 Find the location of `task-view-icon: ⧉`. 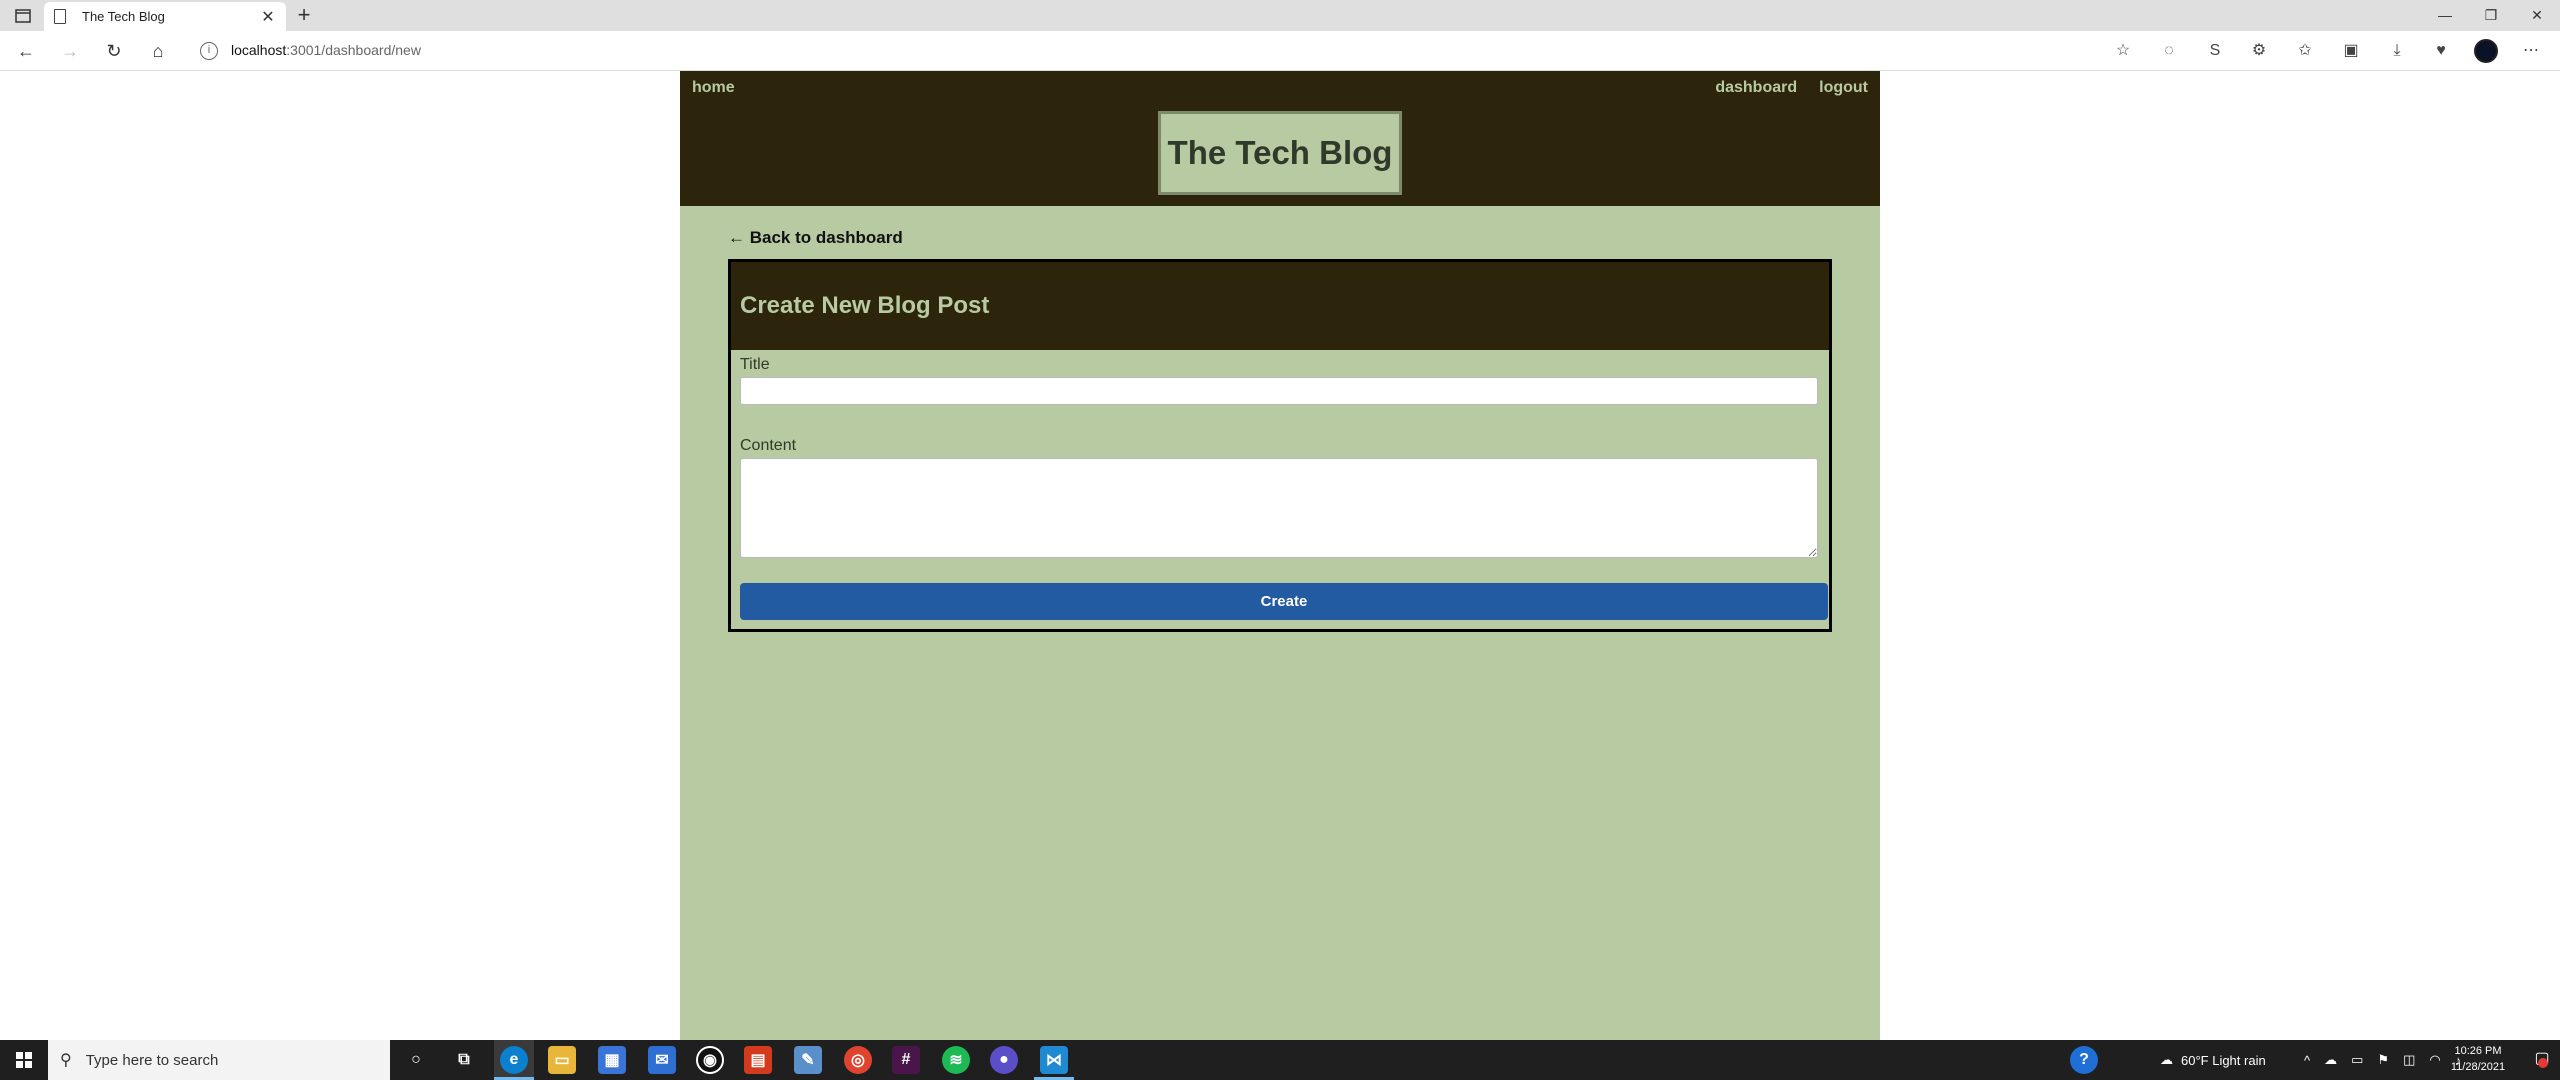

task-view-icon: ⧉ is located at coordinates (464, 1060).